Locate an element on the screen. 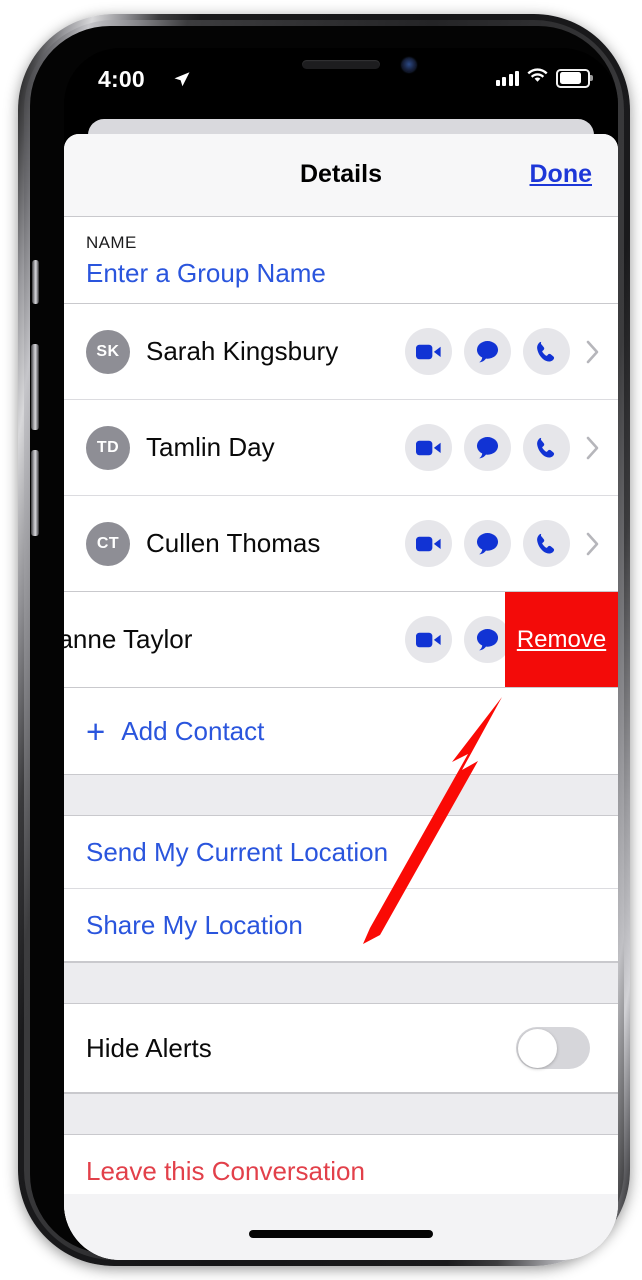  alerts-group: Hide Alerts is located at coordinates (341, 1048).